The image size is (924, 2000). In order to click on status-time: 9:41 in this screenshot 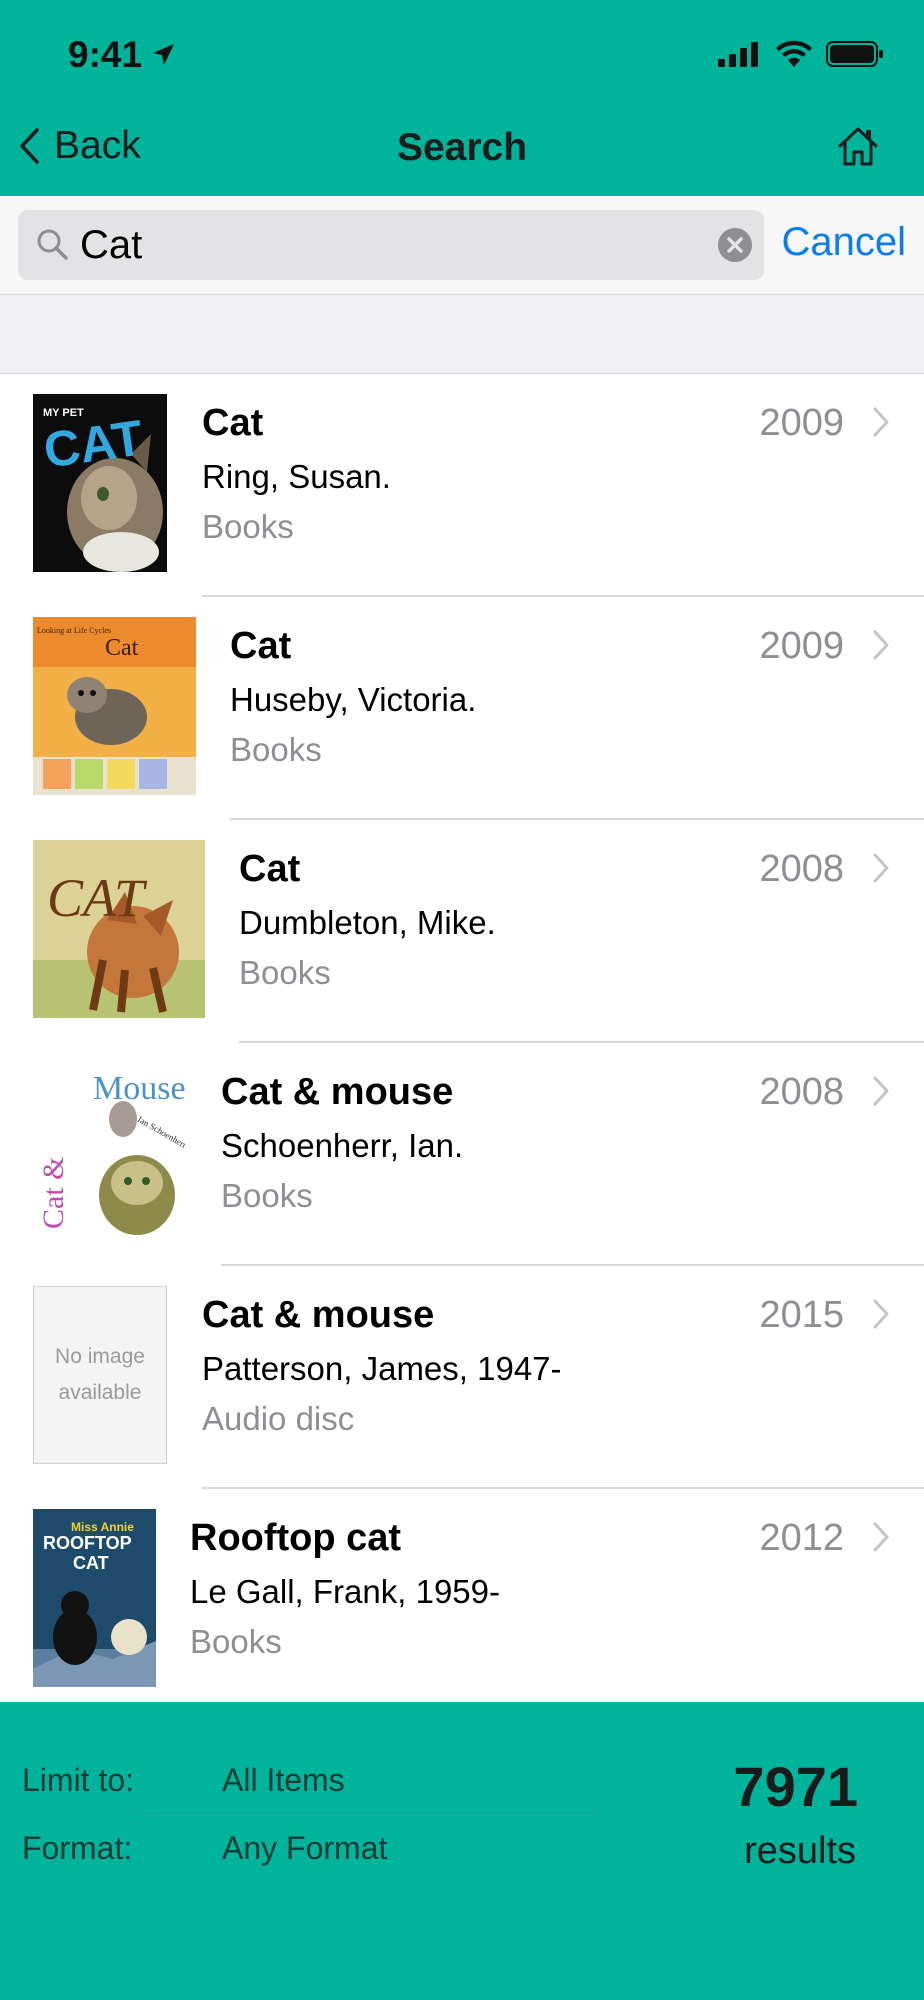, I will do `click(122, 55)`.